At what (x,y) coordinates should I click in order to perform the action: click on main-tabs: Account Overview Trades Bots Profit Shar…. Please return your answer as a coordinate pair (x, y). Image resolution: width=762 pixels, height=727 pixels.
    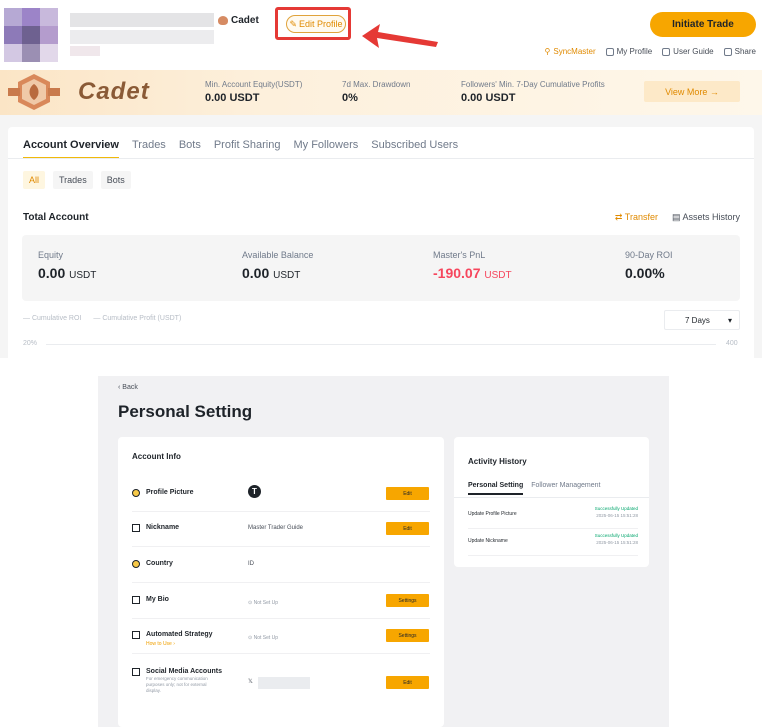
    Looking at the image, I should click on (240, 149).